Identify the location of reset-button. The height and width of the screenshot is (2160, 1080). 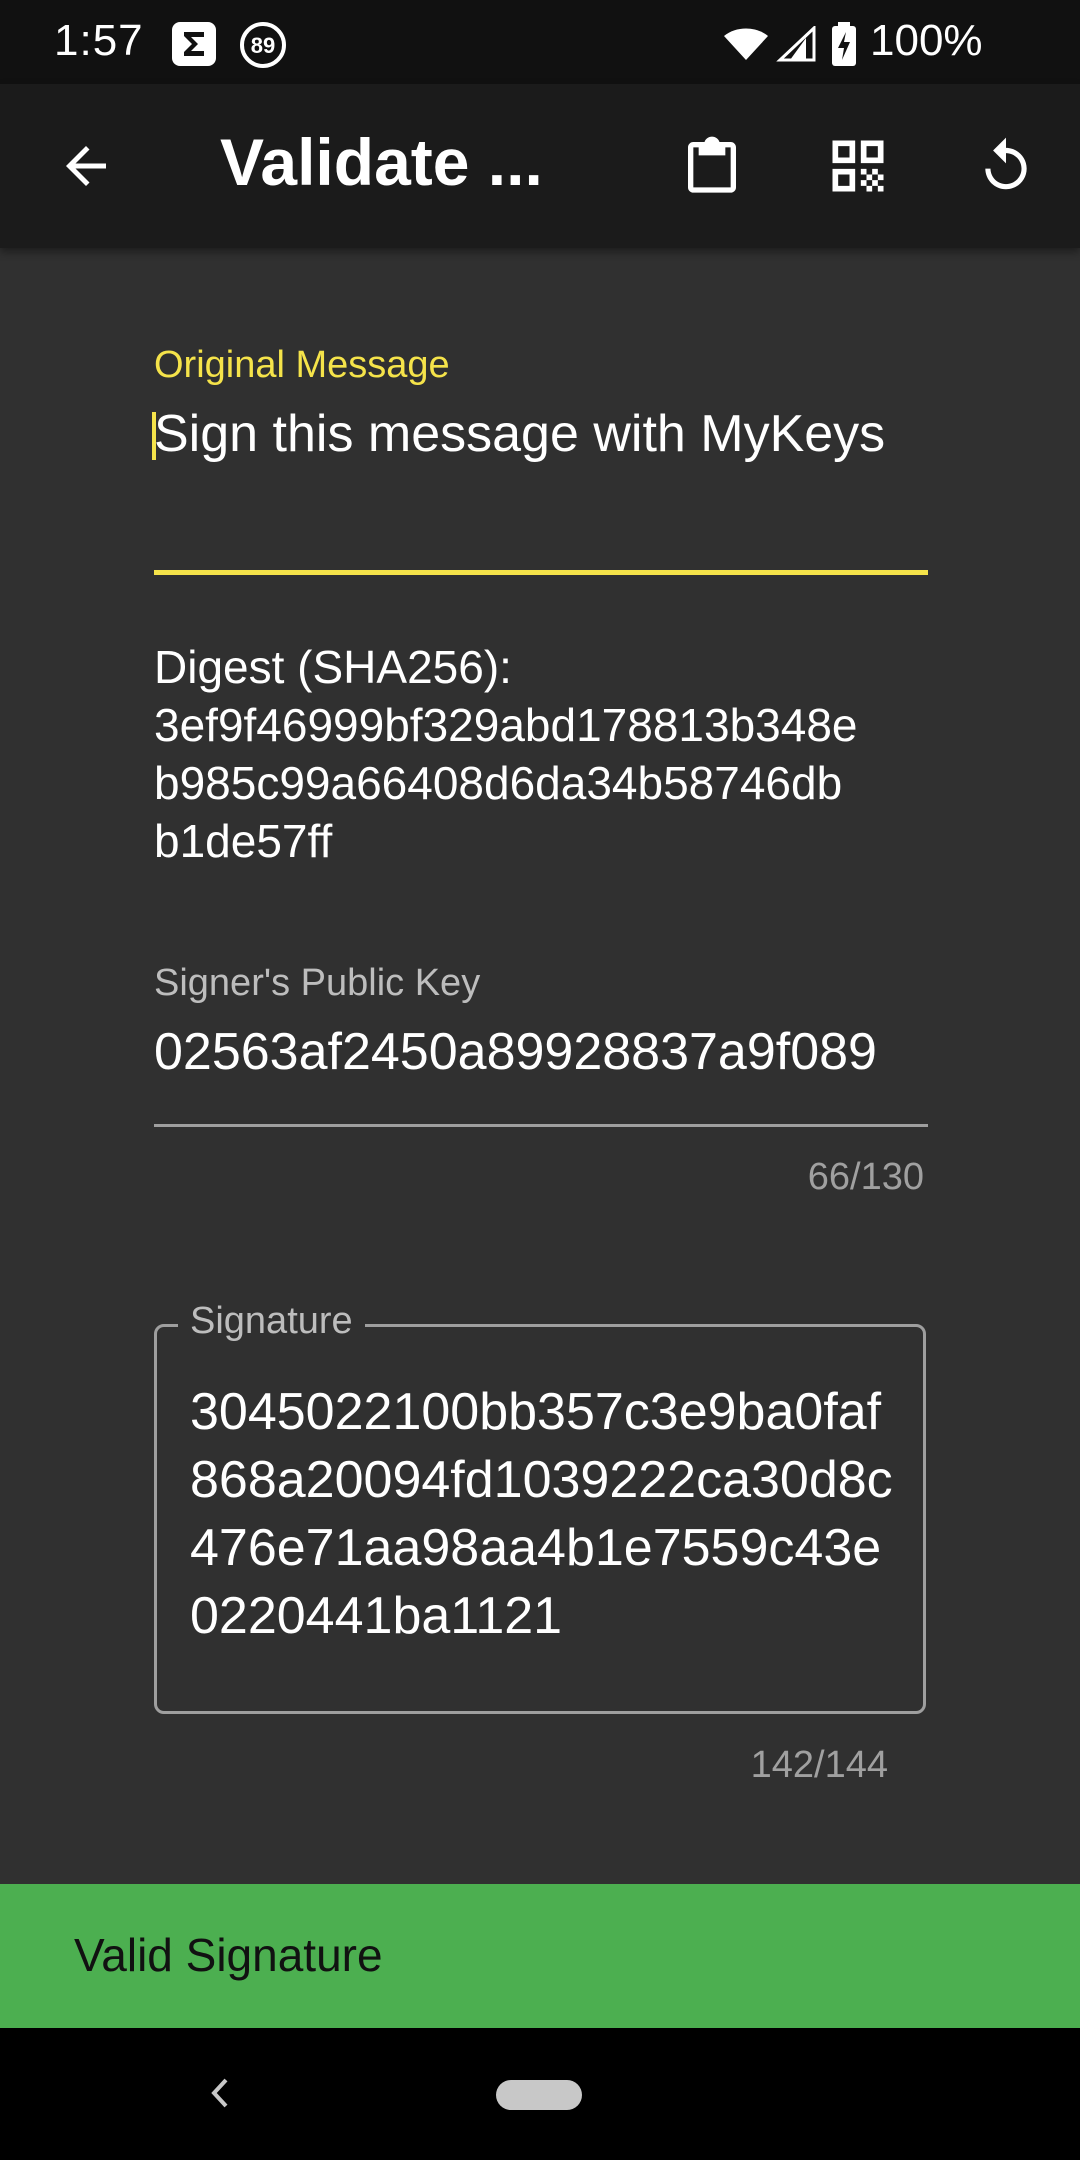
(1006, 166).